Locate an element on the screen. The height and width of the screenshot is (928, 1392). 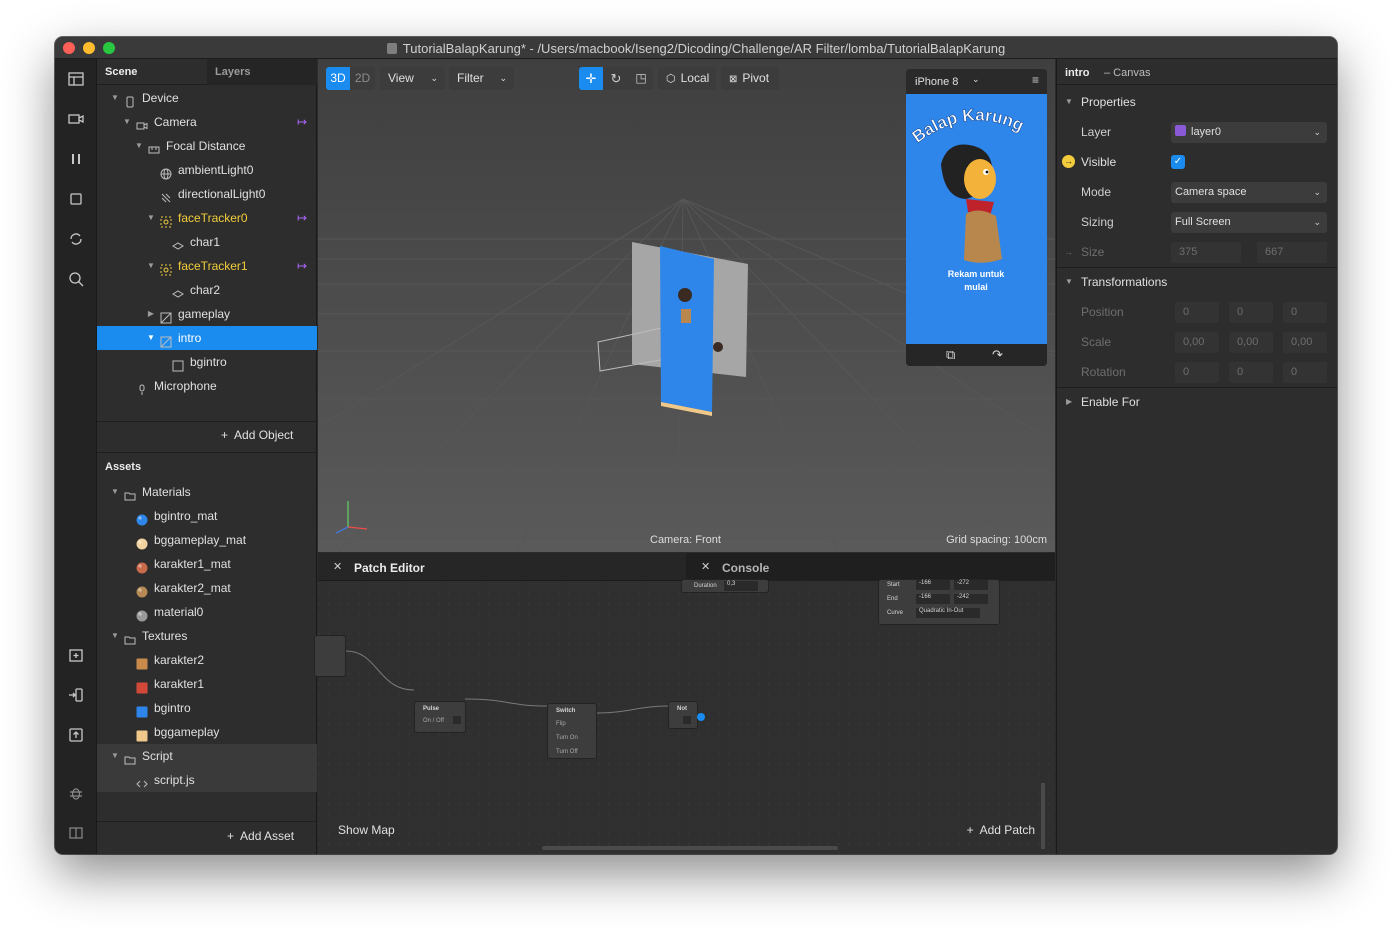
duration-field: 0,3 is located at coordinates (741, 586).